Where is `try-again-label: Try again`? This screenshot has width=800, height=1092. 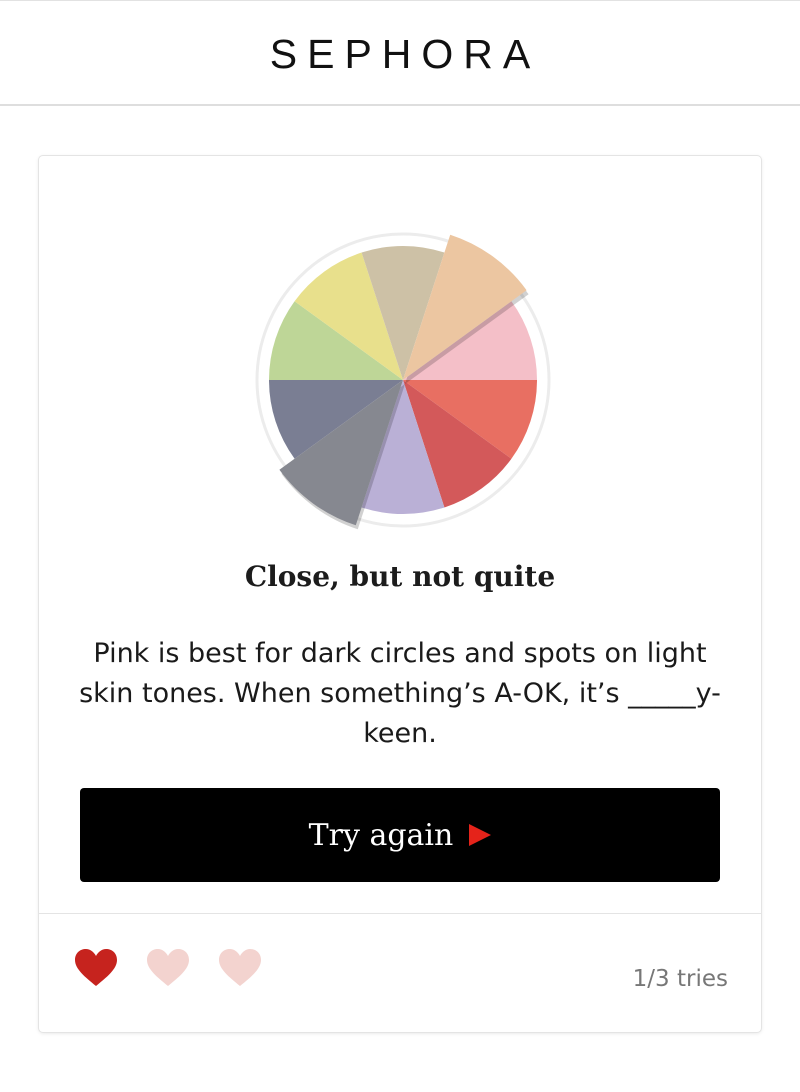 try-again-label: Try again is located at coordinates (381, 835).